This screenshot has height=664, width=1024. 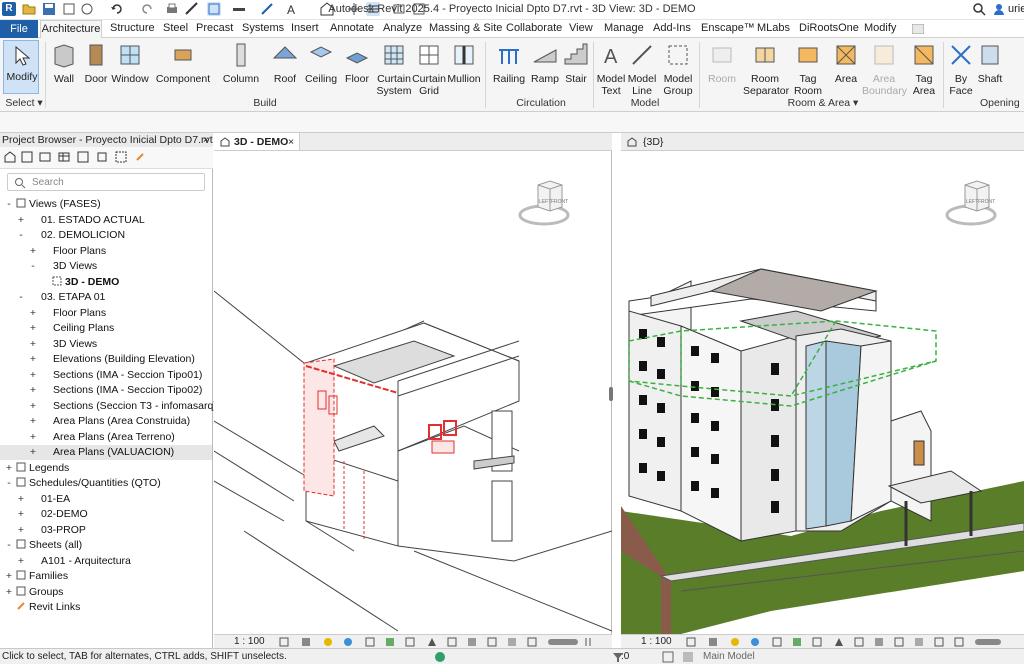 What do you see at coordinates (285, 63) in the screenshot?
I see `roof-button: Roof` at bounding box center [285, 63].